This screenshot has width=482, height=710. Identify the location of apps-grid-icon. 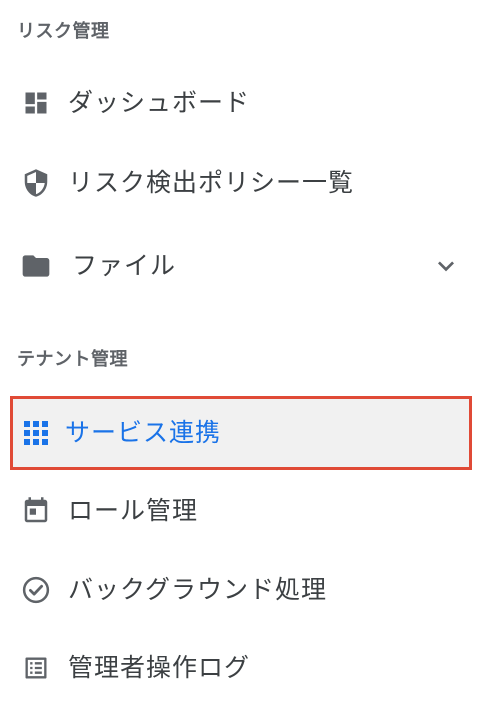
(36, 433).